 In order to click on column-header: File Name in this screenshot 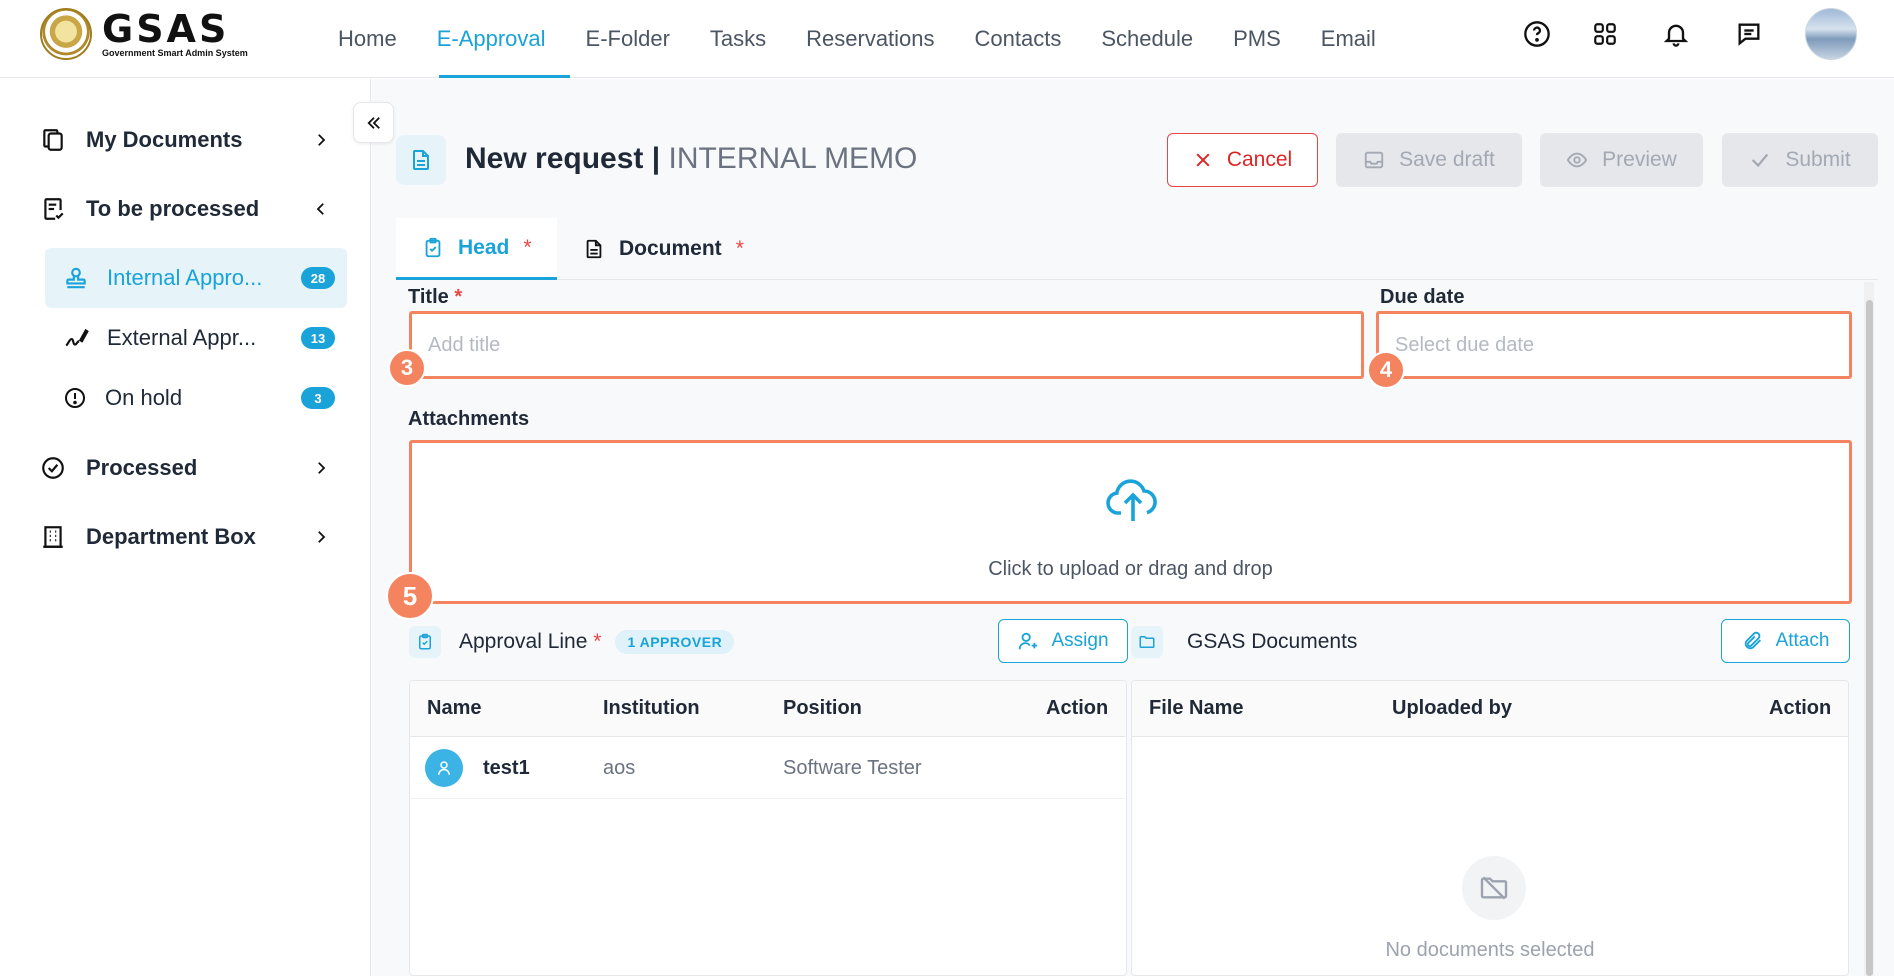, I will do `click(1196, 708)`.